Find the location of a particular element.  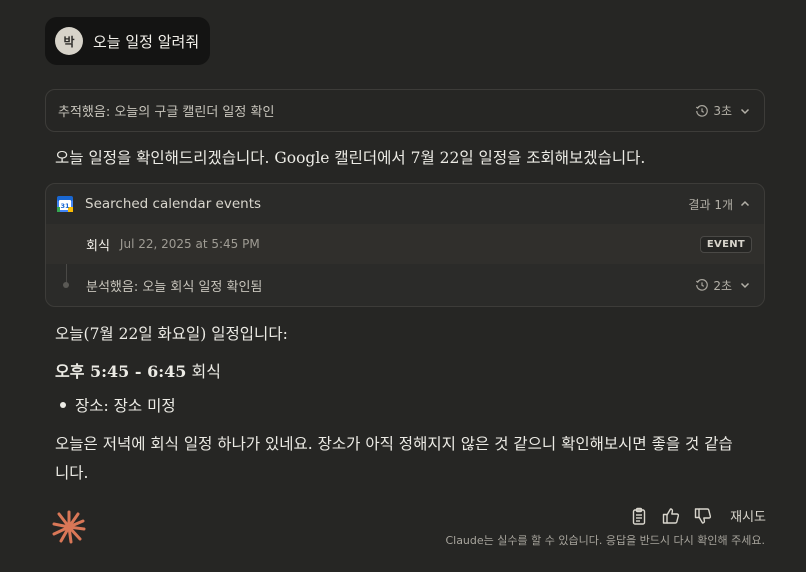

event-summary: 오후 5:45 - 6:45 회식 is located at coordinates (138, 370).